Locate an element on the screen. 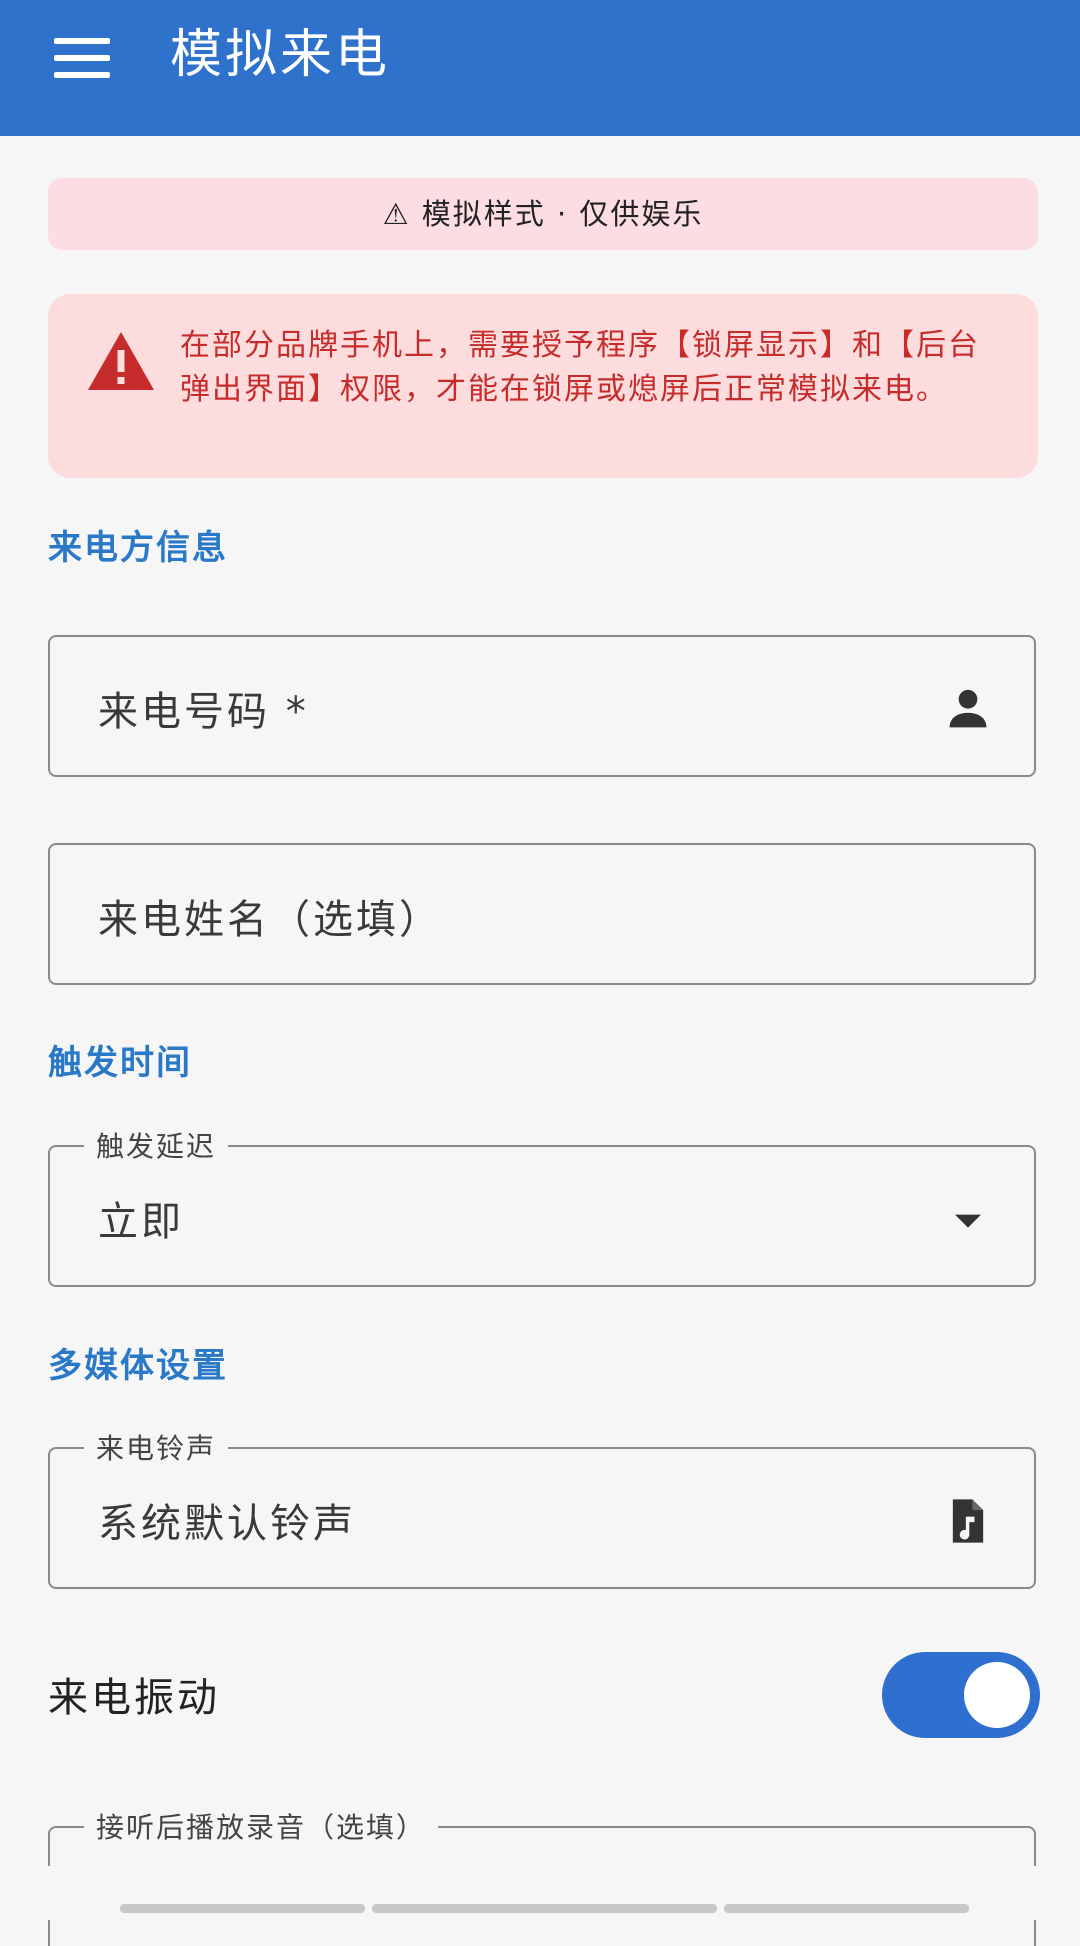  section-trigger-time: 触发时间 is located at coordinates (120, 1063).